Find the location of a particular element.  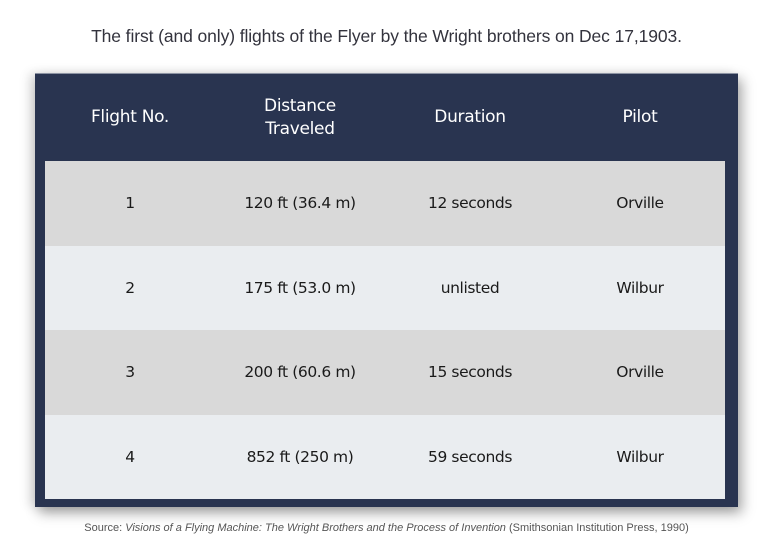

cell-duration: 15 seconds is located at coordinates (469, 372).